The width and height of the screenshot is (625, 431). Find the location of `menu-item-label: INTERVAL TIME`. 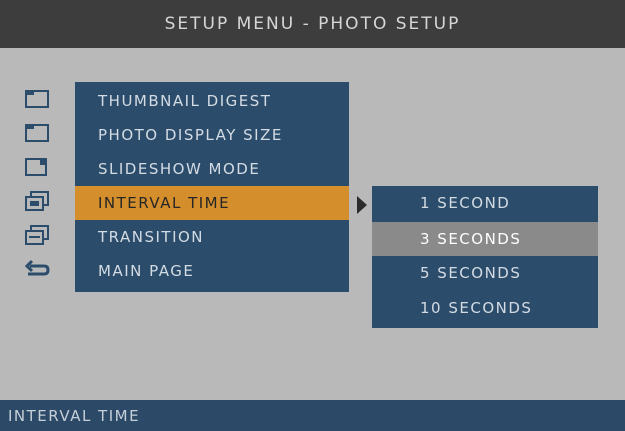

menu-item-label: INTERVAL TIME is located at coordinates (164, 203).